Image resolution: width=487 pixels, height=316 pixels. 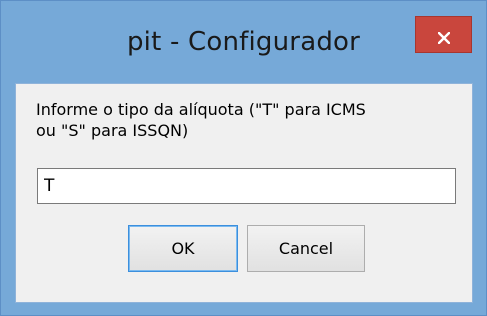 What do you see at coordinates (306, 248) in the screenshot?
I see `cancel-button: Cancel` at bounding box center [306, 248].